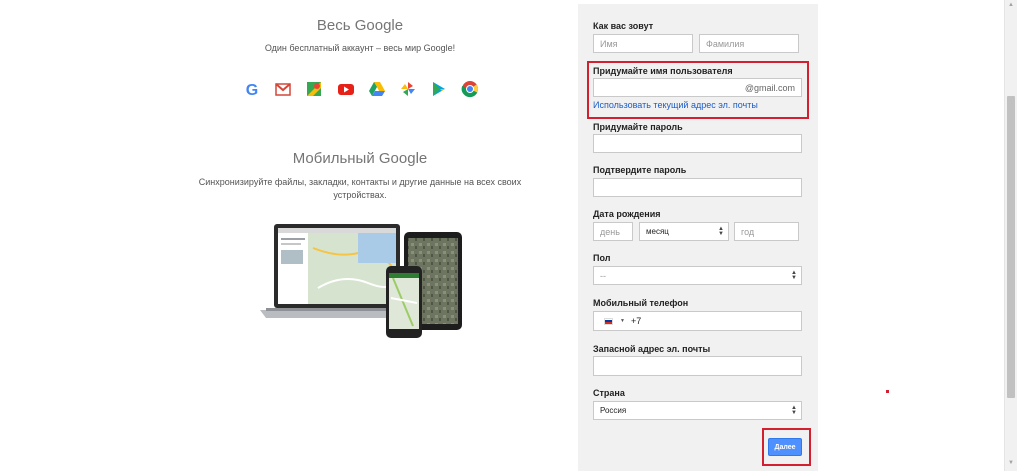 The height and width of the screenshot is (471, 1017). I want to click on chrome-icon, so click(470, 89).